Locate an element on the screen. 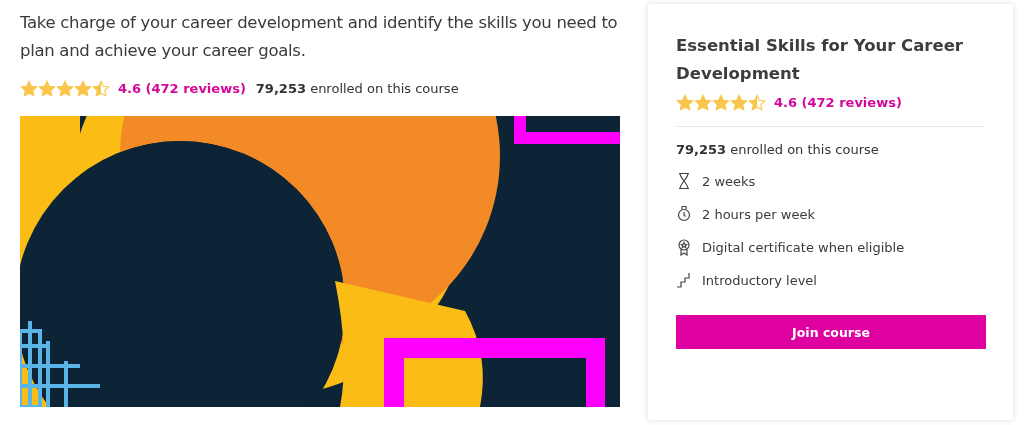 Image resolution: width=1024 pixels, height=425 pixels. course-detail: Introductory level is located at coordinates (759, 280).